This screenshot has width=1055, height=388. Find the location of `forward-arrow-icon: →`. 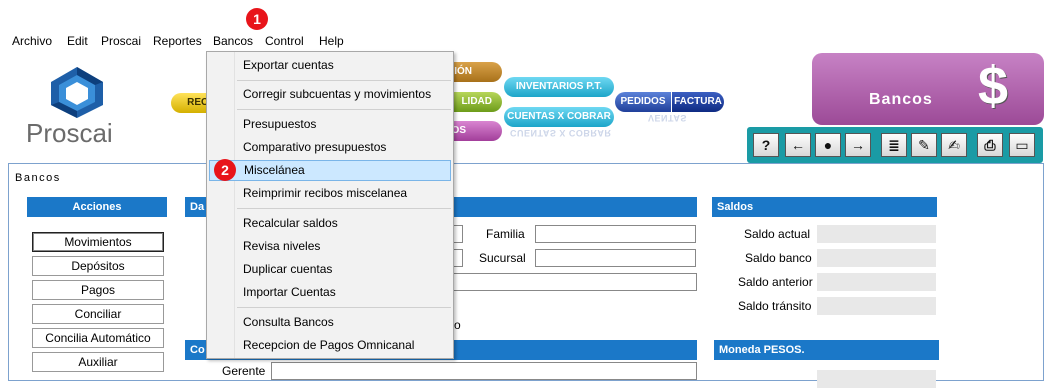

forward-arrow-icon: → is located at coordinates (858, 145).